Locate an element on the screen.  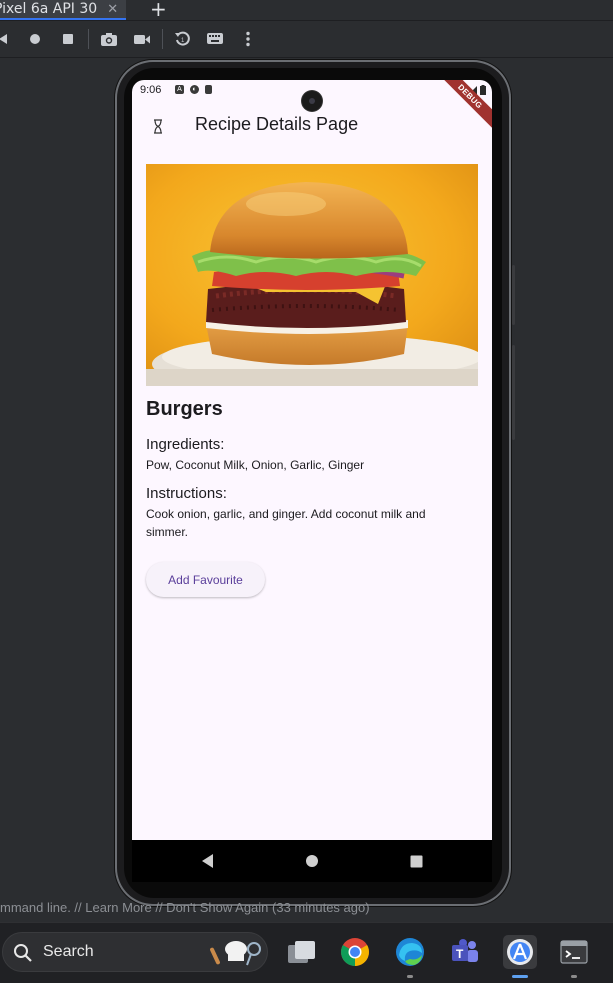
battery-icon is located at coordinates (483, 90).